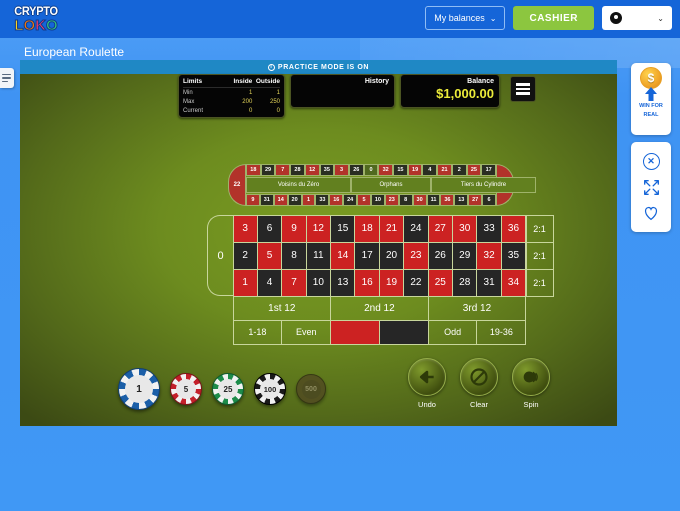 This screenshot has height=511, width=680. What do you see at coordinates (427, 377) in the screenshot?
I see `undo-button` at bounding box center [427, 377].